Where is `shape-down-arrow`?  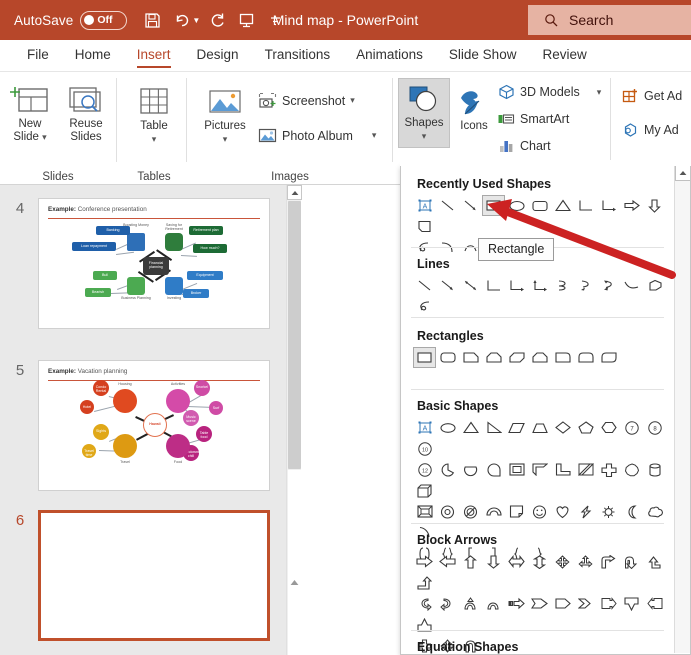 shape-down-arrow is located at coordinates (493, 561).